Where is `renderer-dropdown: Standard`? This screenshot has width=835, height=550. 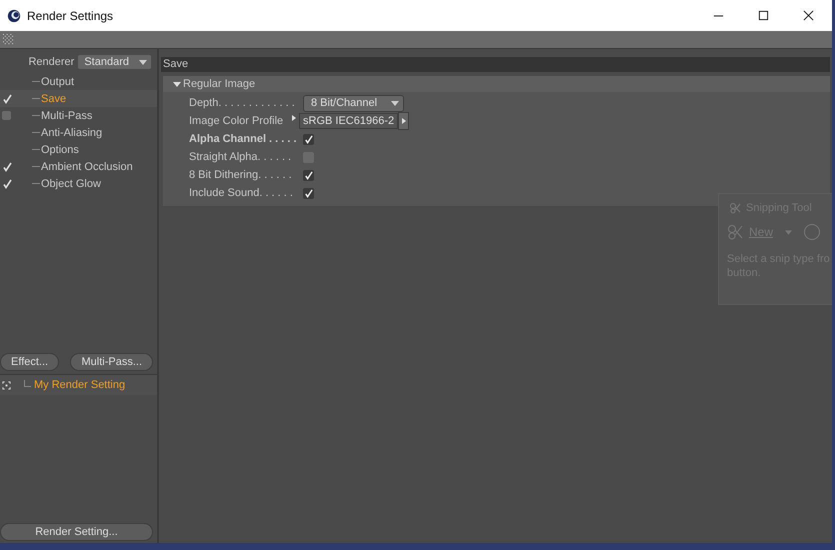 renderer-dropdown: Standard is located at coordinates (114, 62).